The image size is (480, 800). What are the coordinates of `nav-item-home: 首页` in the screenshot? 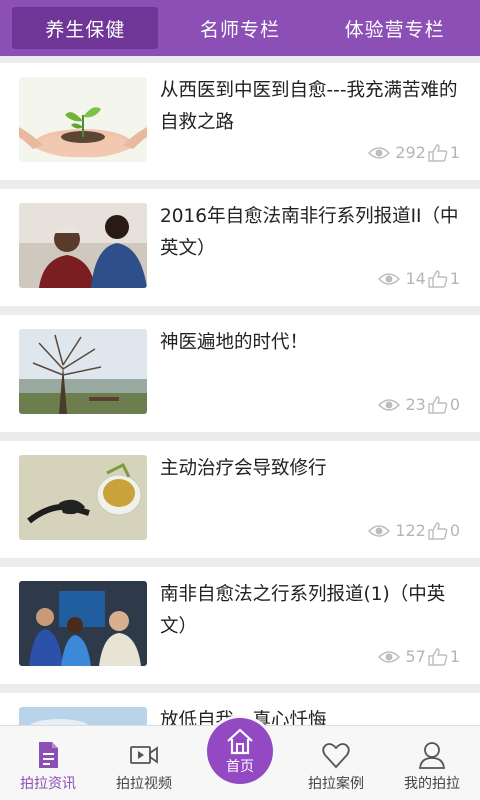 It's located at (240, 759).